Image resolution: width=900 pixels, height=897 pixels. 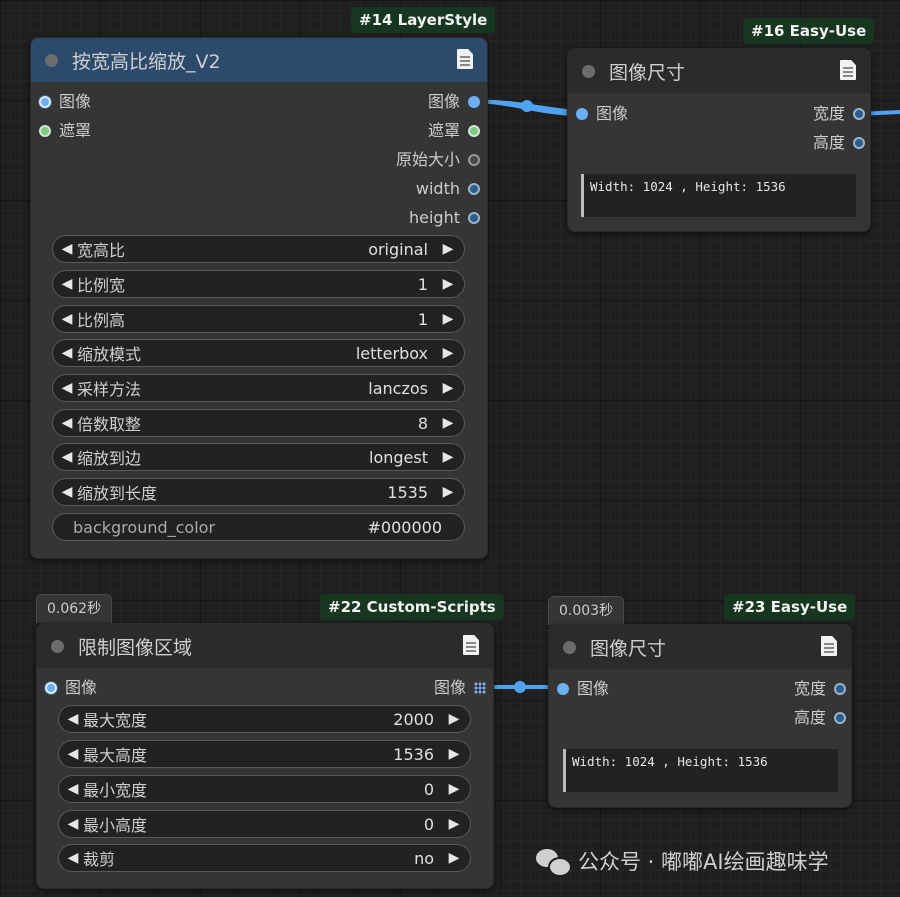 I want to click on output-slot-height: height, so click(x=444, y=218).